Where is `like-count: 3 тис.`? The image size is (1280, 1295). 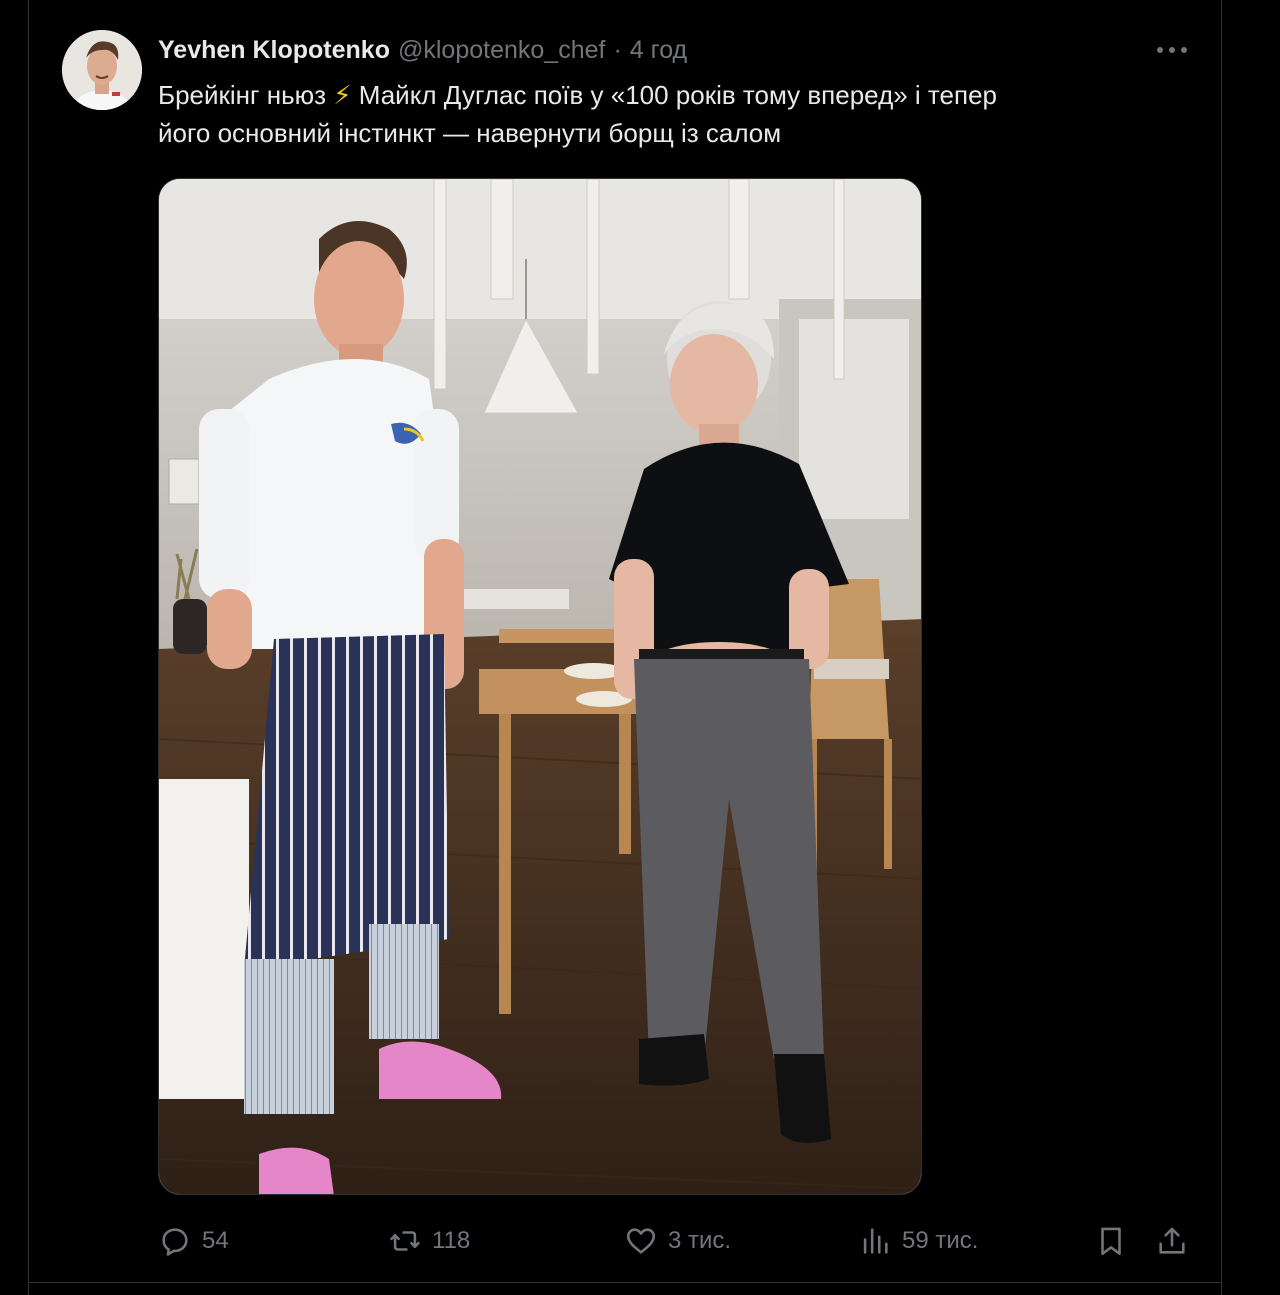
like-count: 3 тис. is located at coordinates (700, 1240).